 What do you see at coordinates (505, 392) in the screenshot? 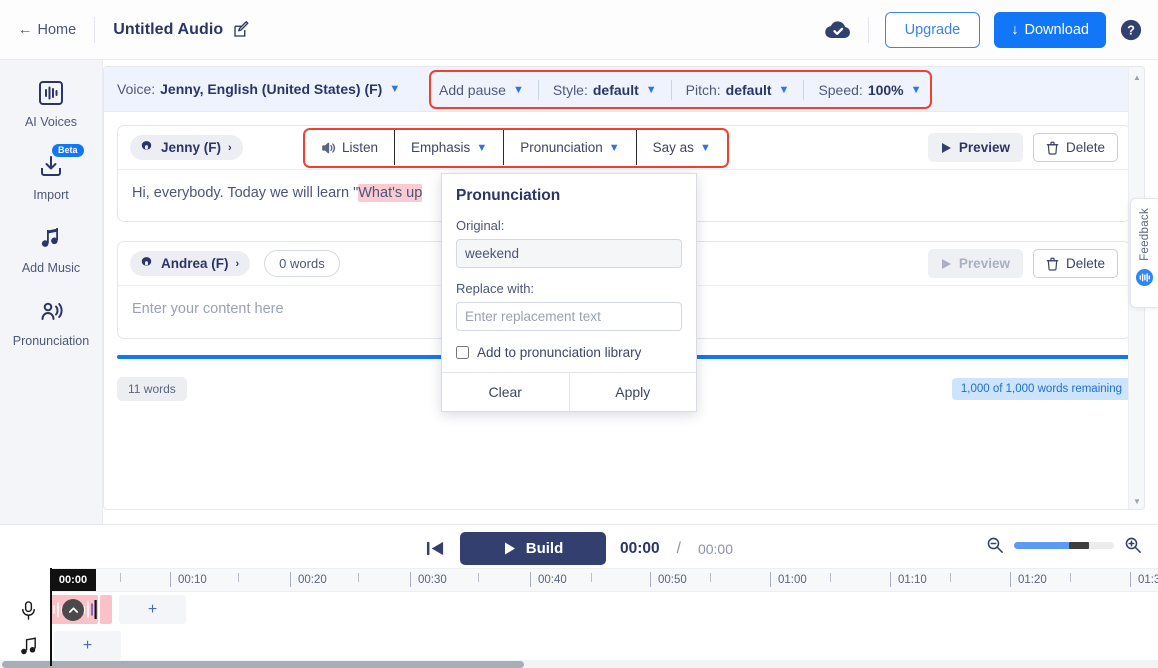
I see `clear-button: Clear` at bounding box center [505, 392].